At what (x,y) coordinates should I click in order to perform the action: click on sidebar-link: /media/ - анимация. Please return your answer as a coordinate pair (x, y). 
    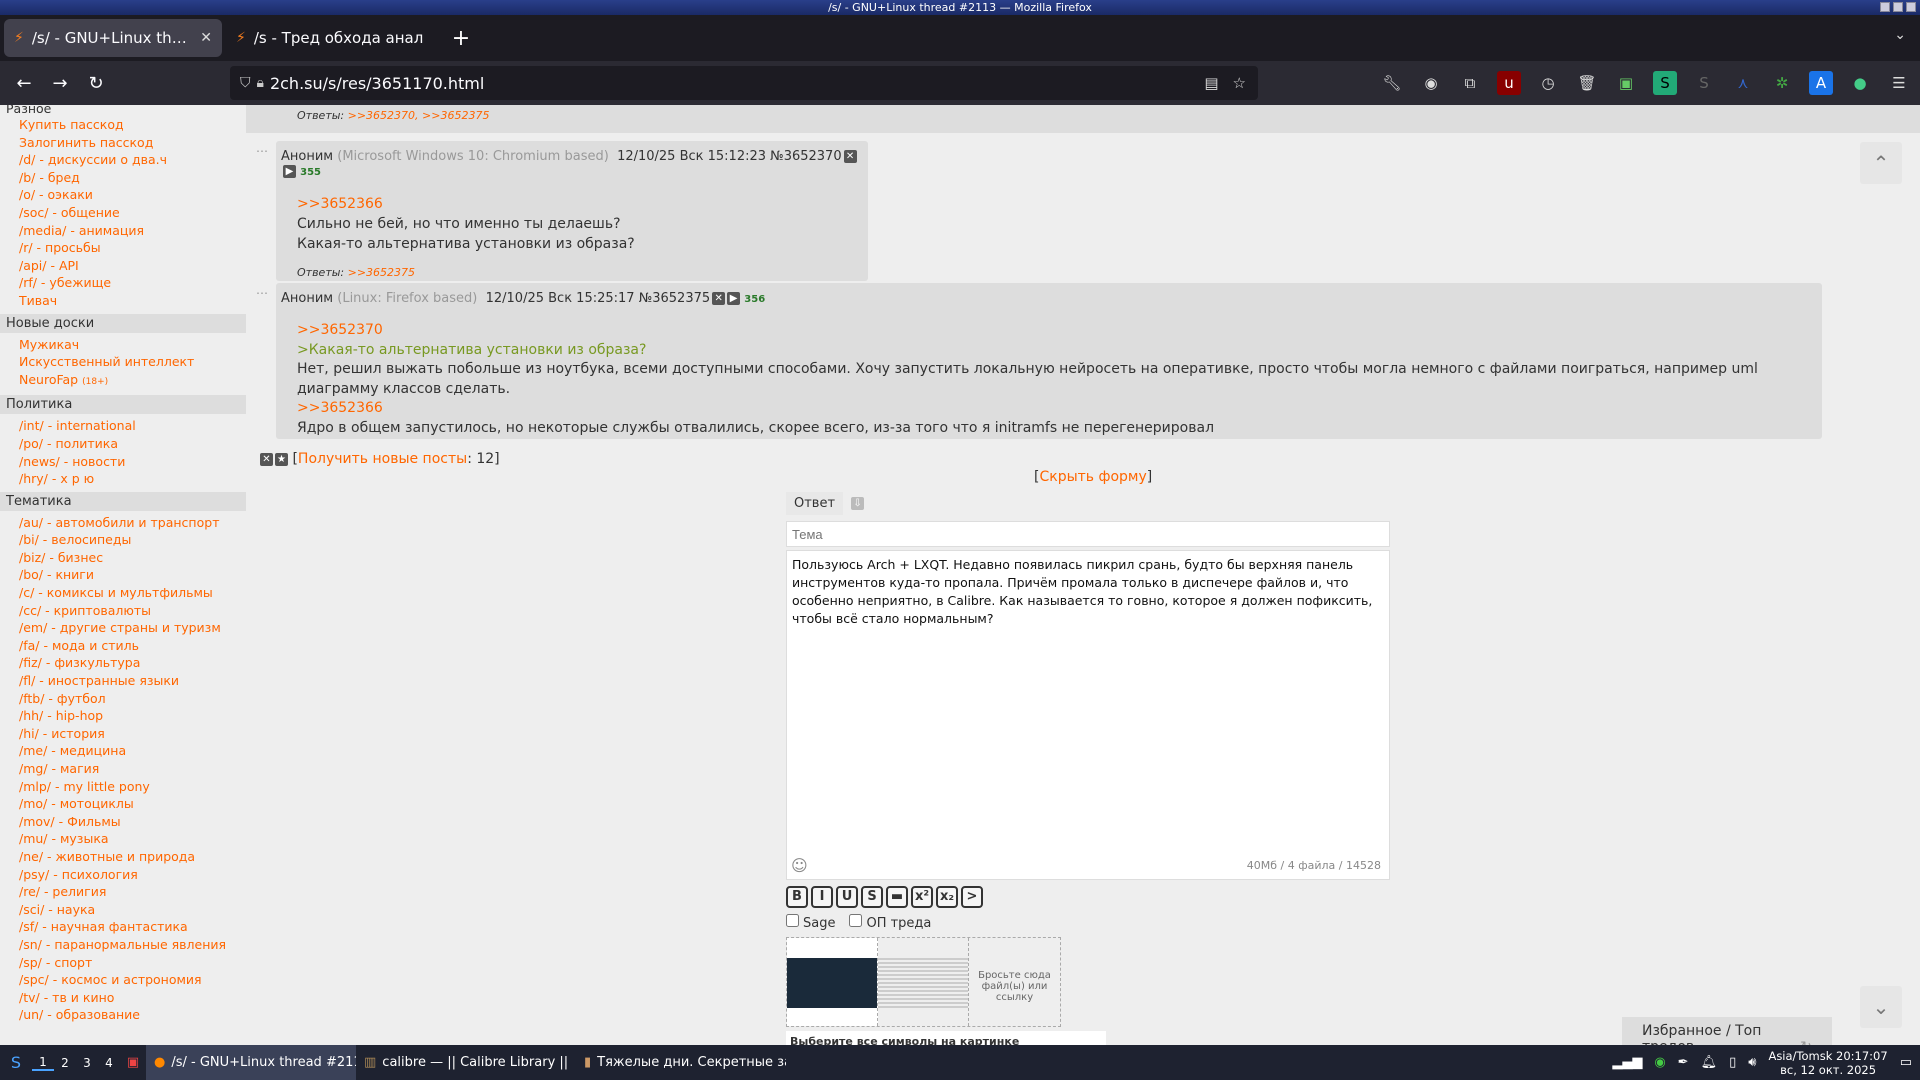
    Looking at the image, I should click on (123, 231).